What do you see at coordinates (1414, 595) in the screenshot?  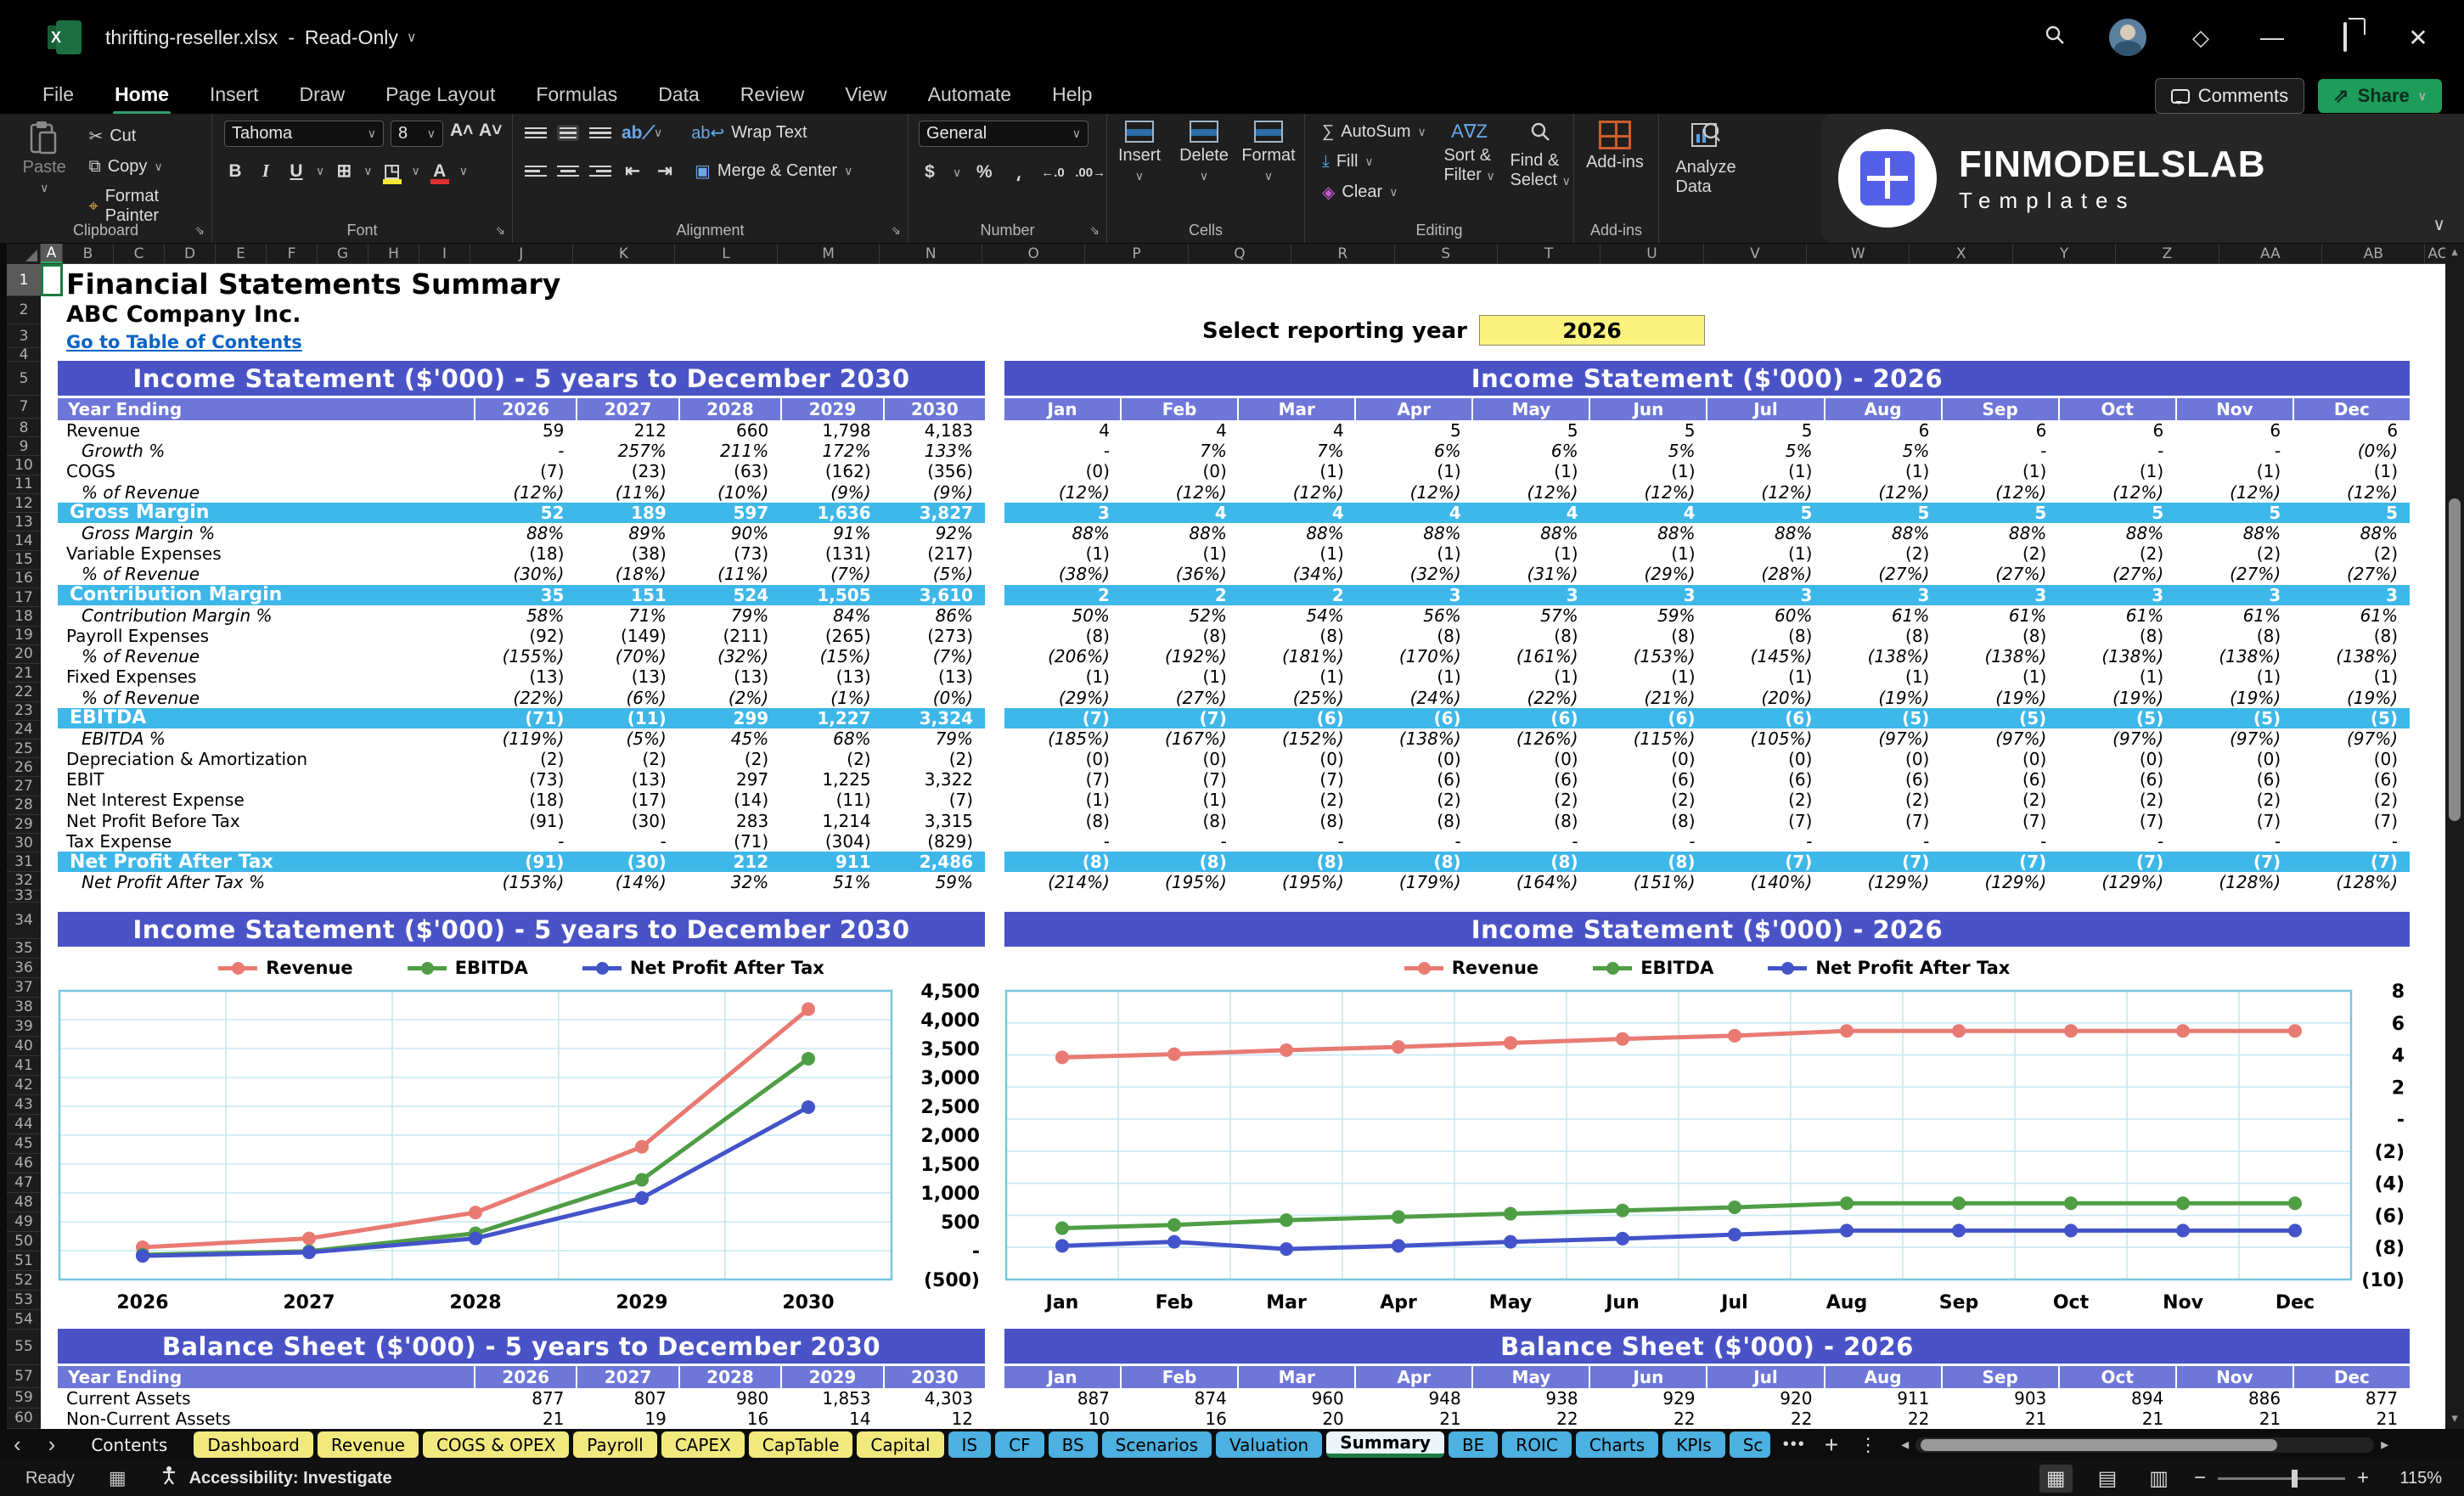 I see `cell: 3` at bounding box center [1414, 595].